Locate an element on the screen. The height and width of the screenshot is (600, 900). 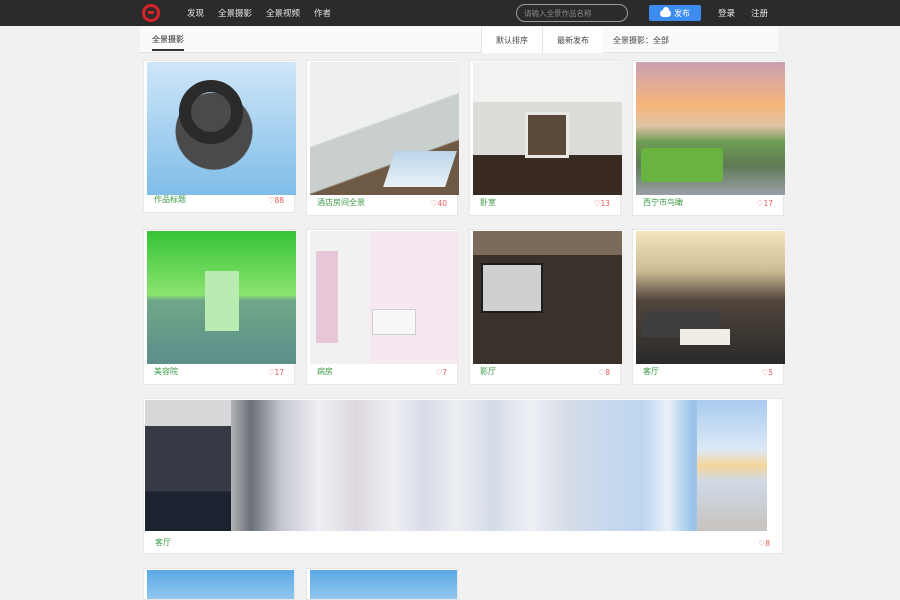
main-nav: 发现 全景摄影 全景视频 作者 is located at coordinates (259, 13).